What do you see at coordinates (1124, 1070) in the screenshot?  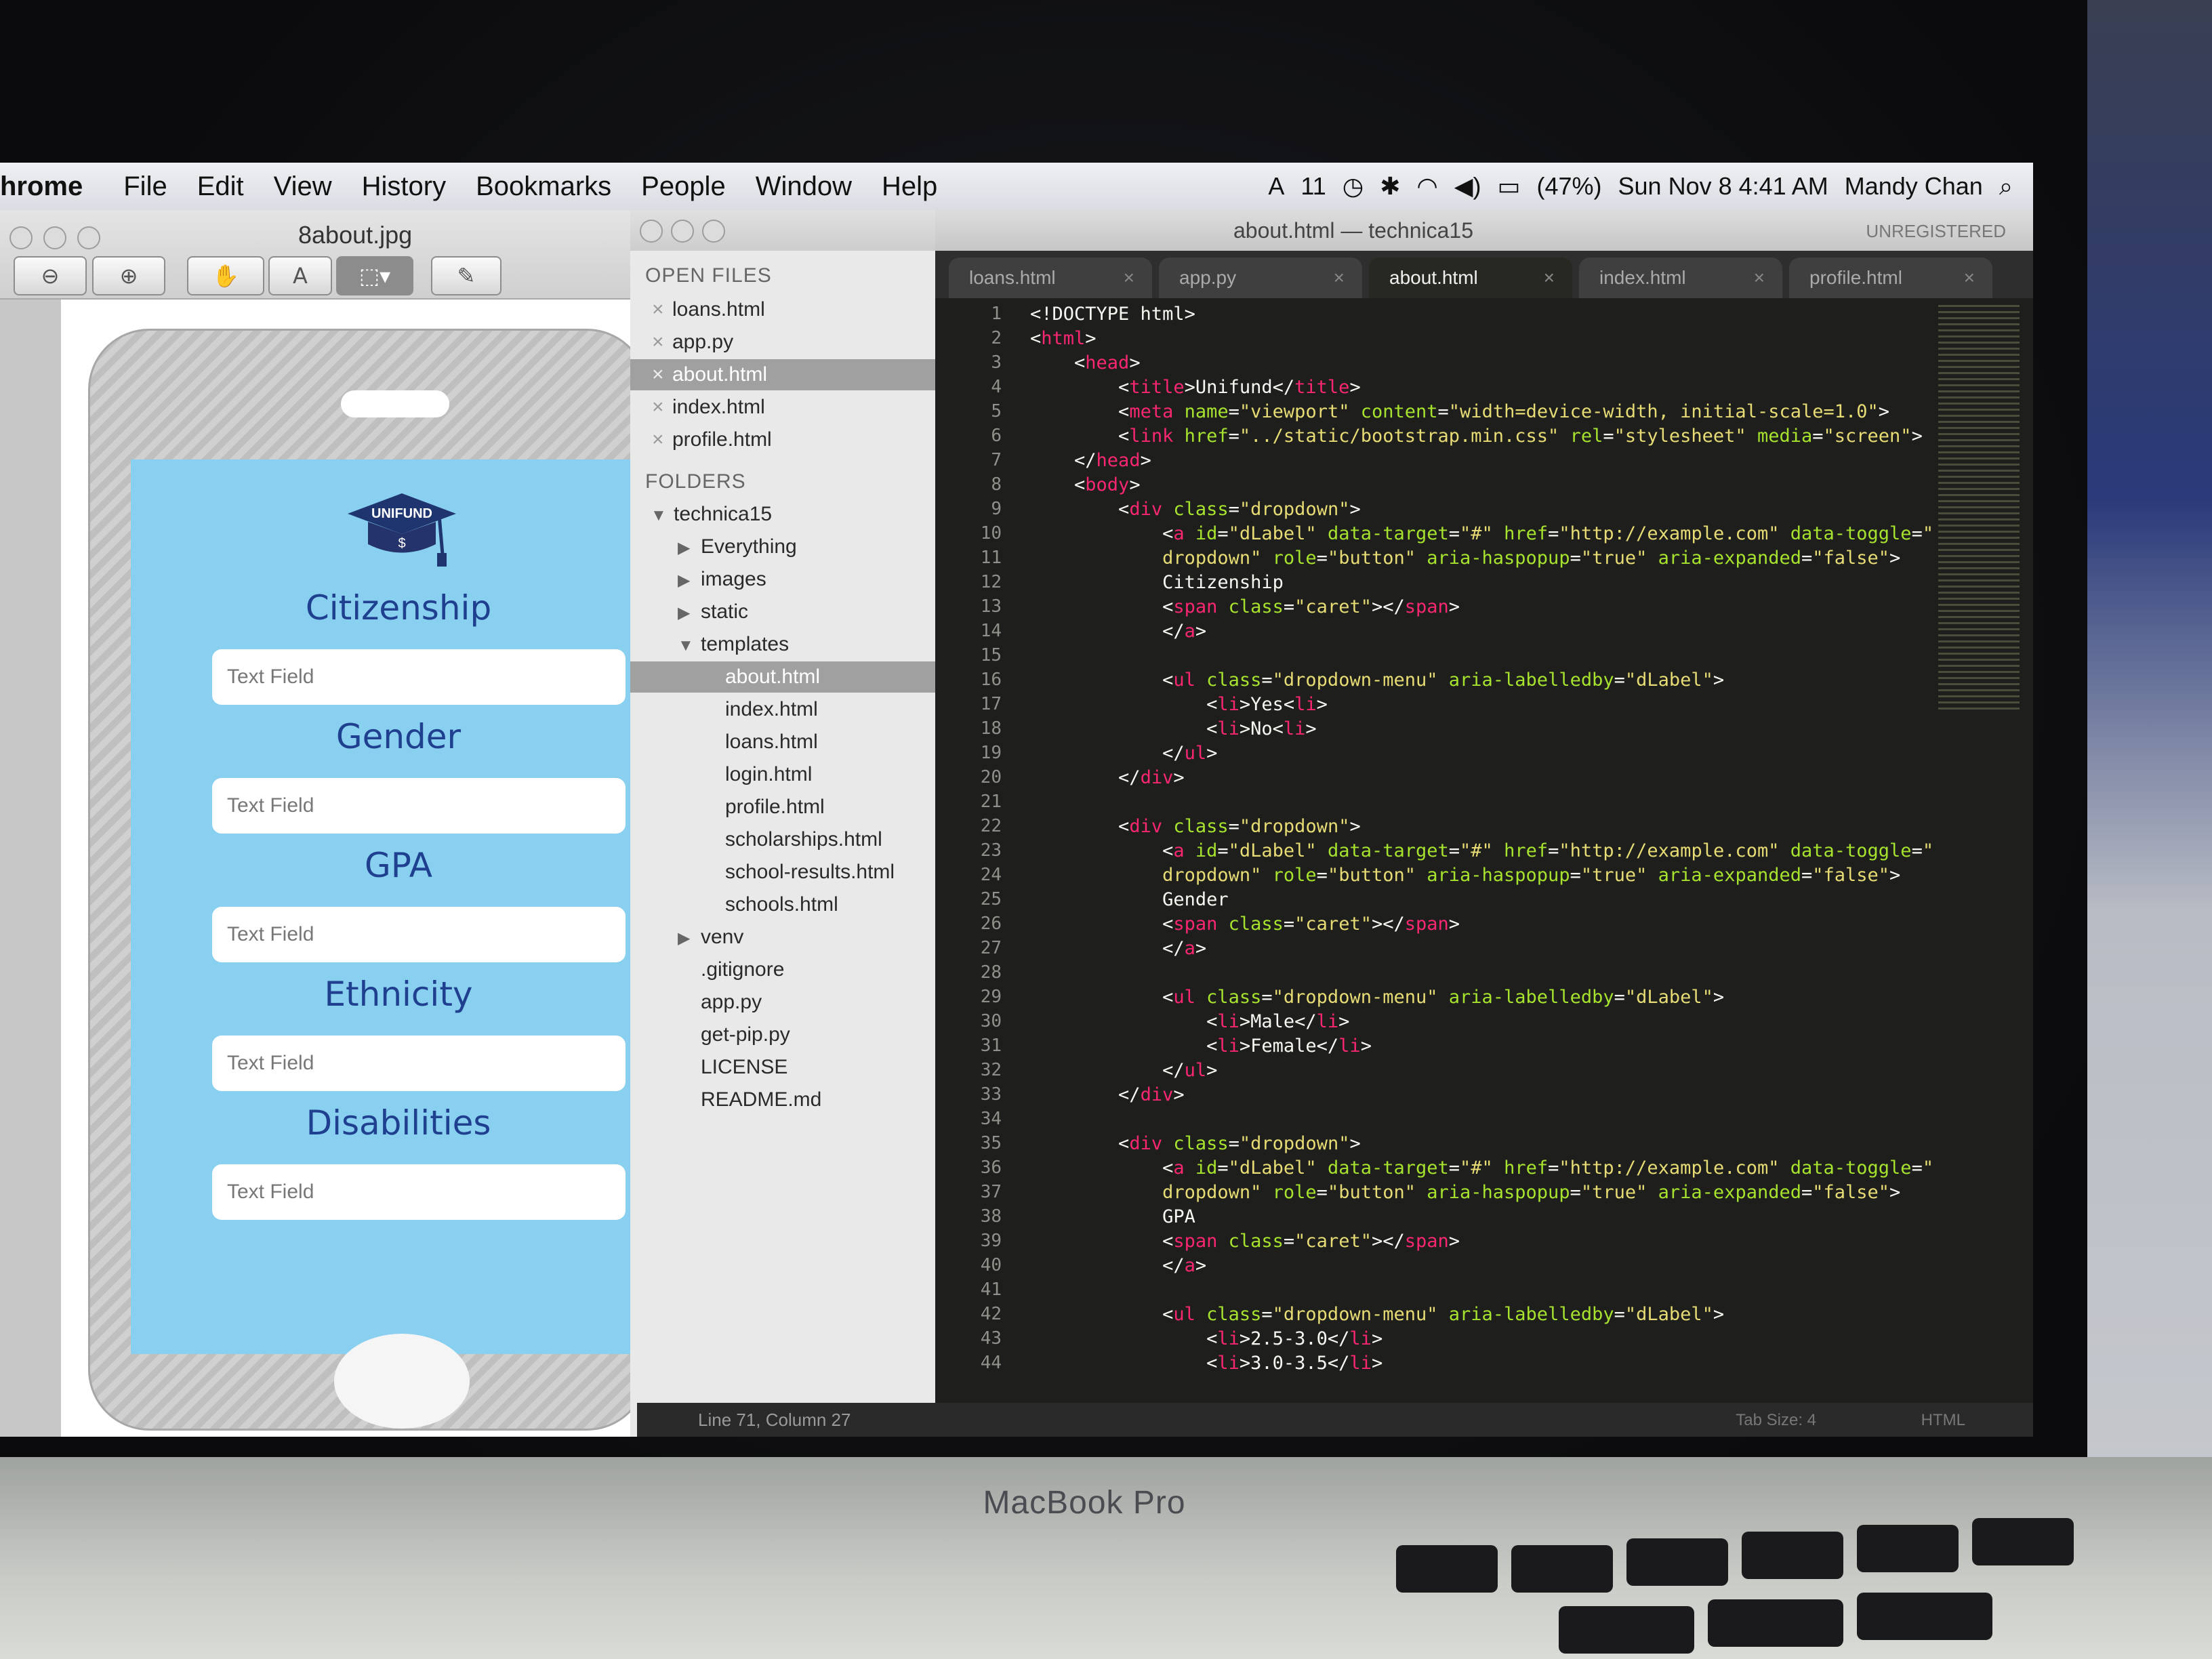 I see `code-line: </ul>` at bounding box center [1124, 1070].